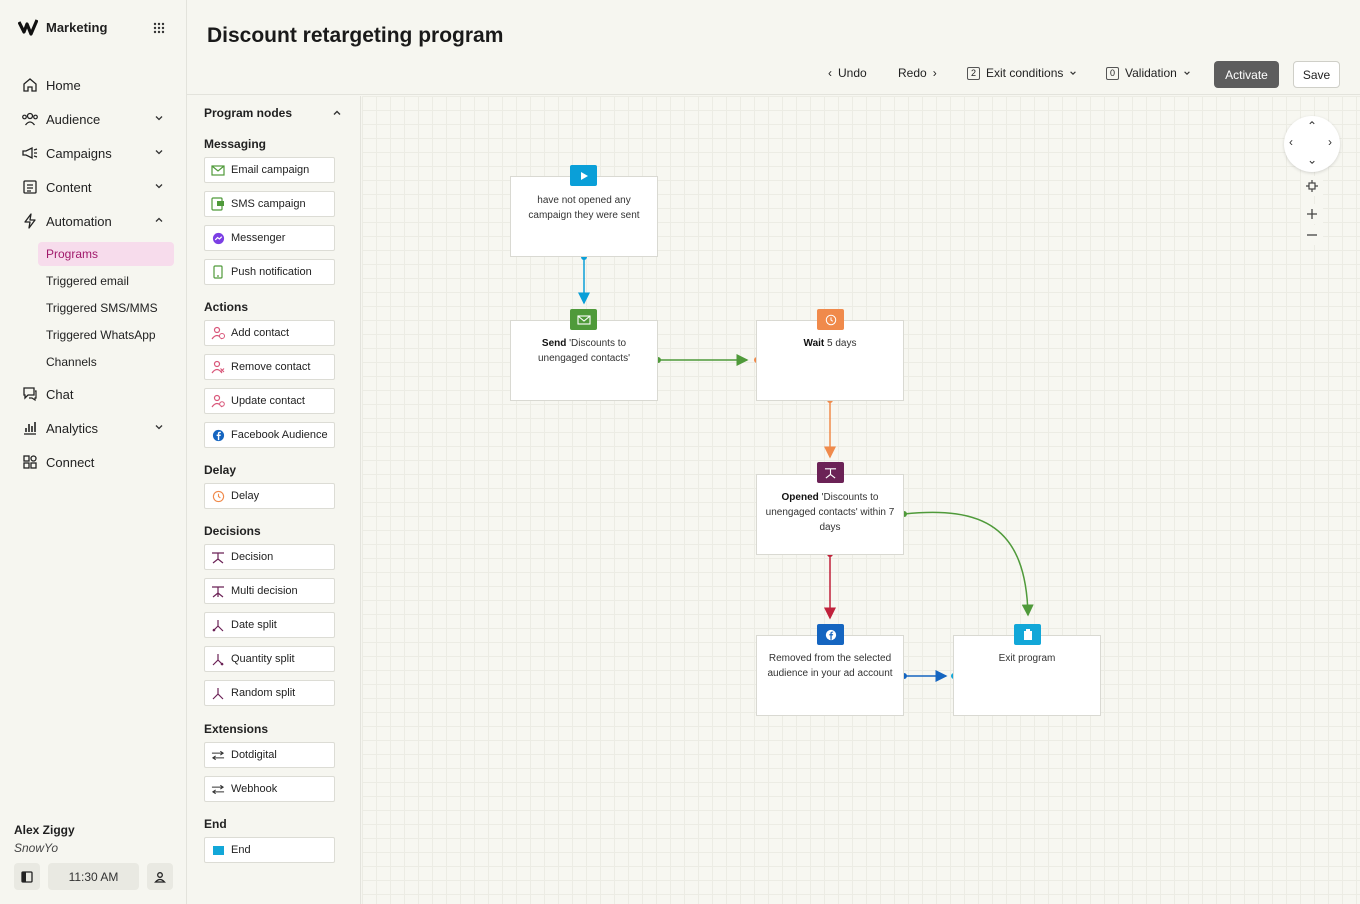 This screenshot has height=904, width=1360. What do you see at coordinates (584, 360) in the screenshot?
I see `send-email-node: Send 'Discounts to unengaged contacts'` at bounding box center [584, 360].